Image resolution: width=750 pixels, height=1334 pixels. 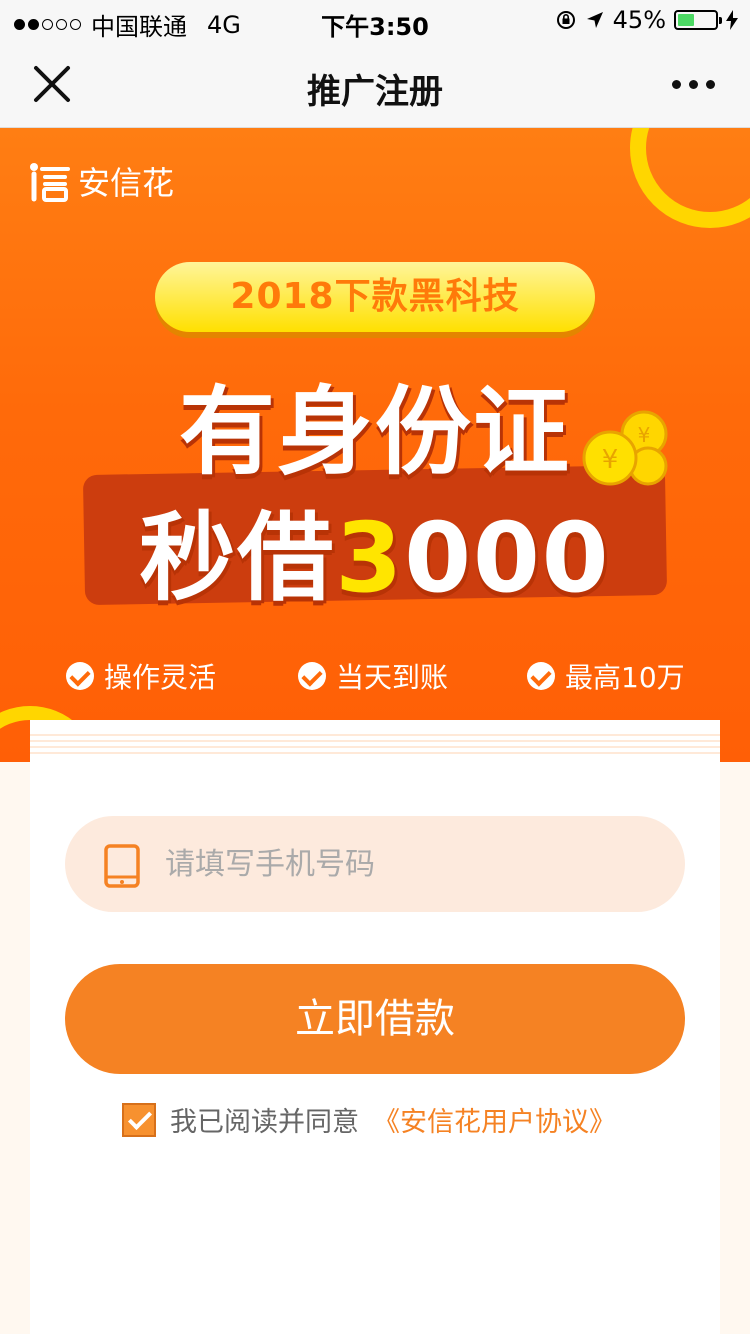 What do you see at coordinates (639, 20) in the screenshot?
I see `battery-percent: 45%` at bounding box center [639, 20].